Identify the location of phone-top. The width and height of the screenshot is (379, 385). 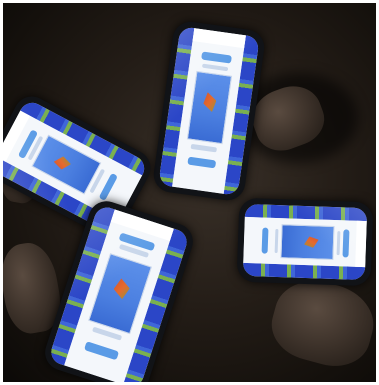
(209, 111).